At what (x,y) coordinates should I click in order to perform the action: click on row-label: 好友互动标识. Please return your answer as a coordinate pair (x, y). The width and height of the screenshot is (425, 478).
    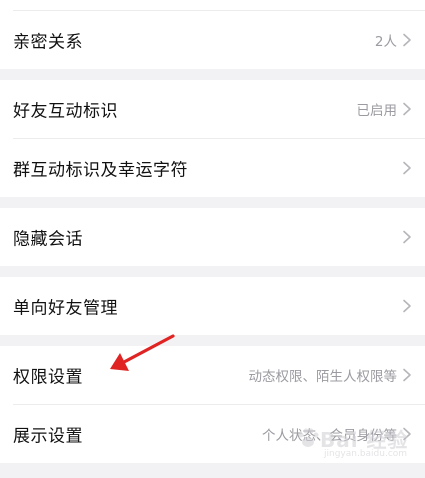
    Looking at the image, I should click on (65, 111).